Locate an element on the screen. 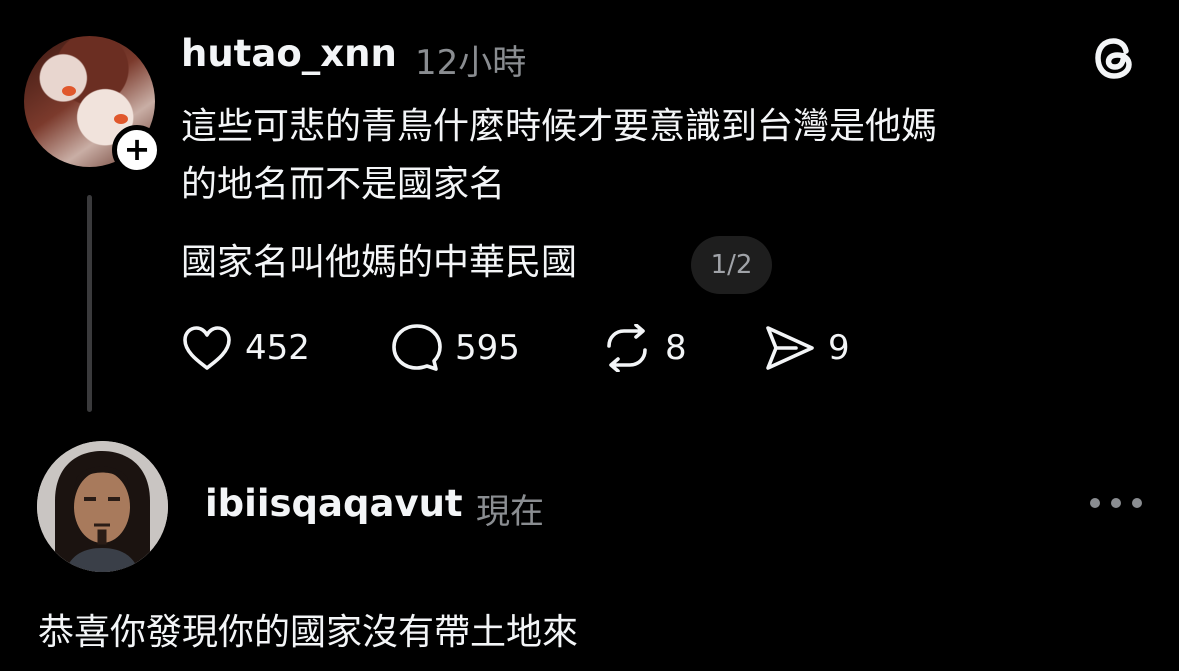  speech-bubble-icon is located at coordinates (417, 347).